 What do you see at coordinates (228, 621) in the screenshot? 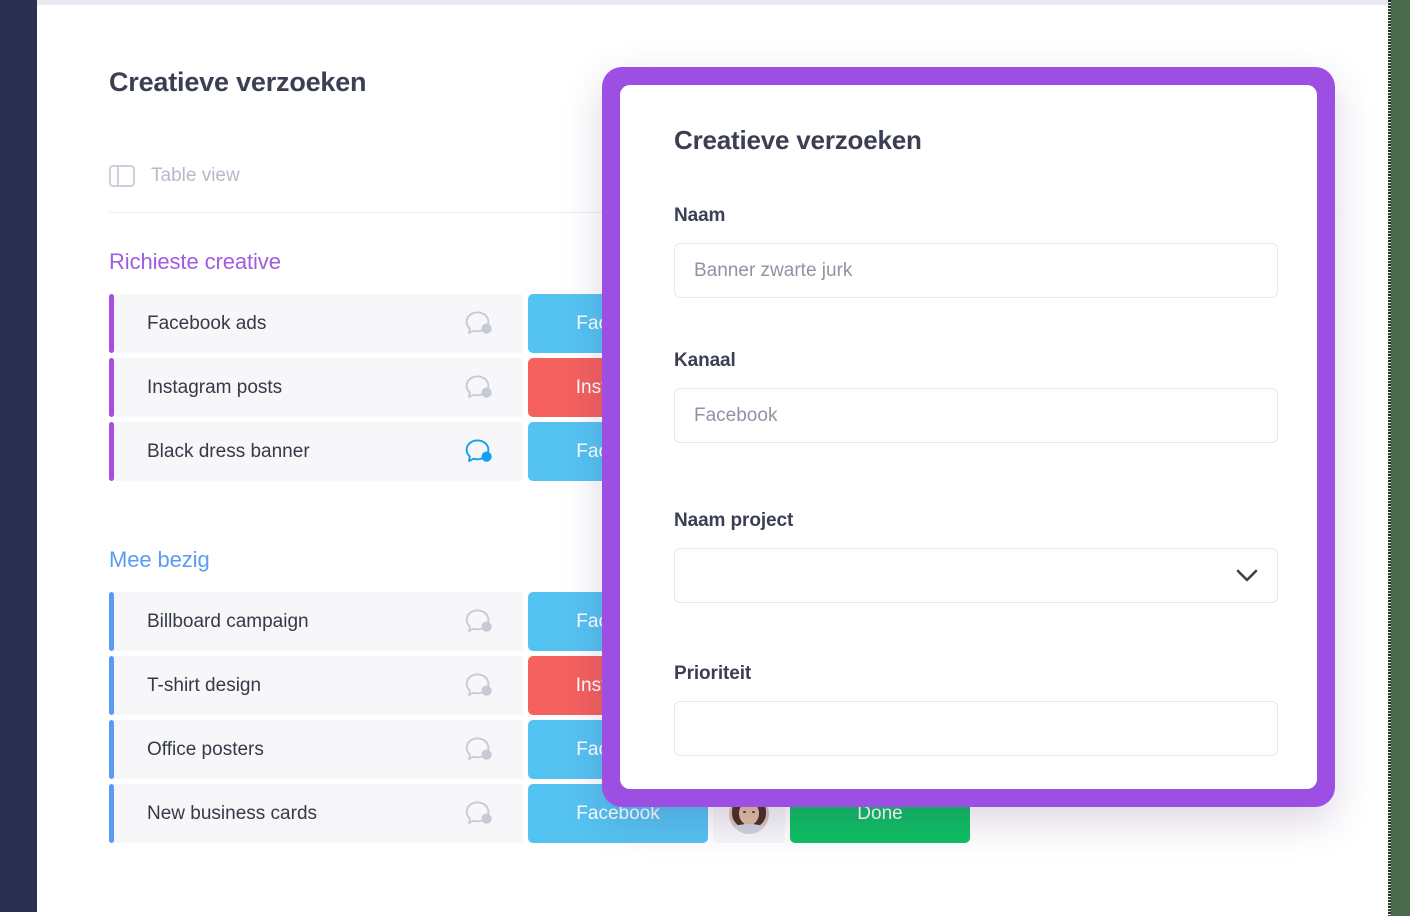
I see `row-label: Billboard campaign` at bounding box center [228, 621].